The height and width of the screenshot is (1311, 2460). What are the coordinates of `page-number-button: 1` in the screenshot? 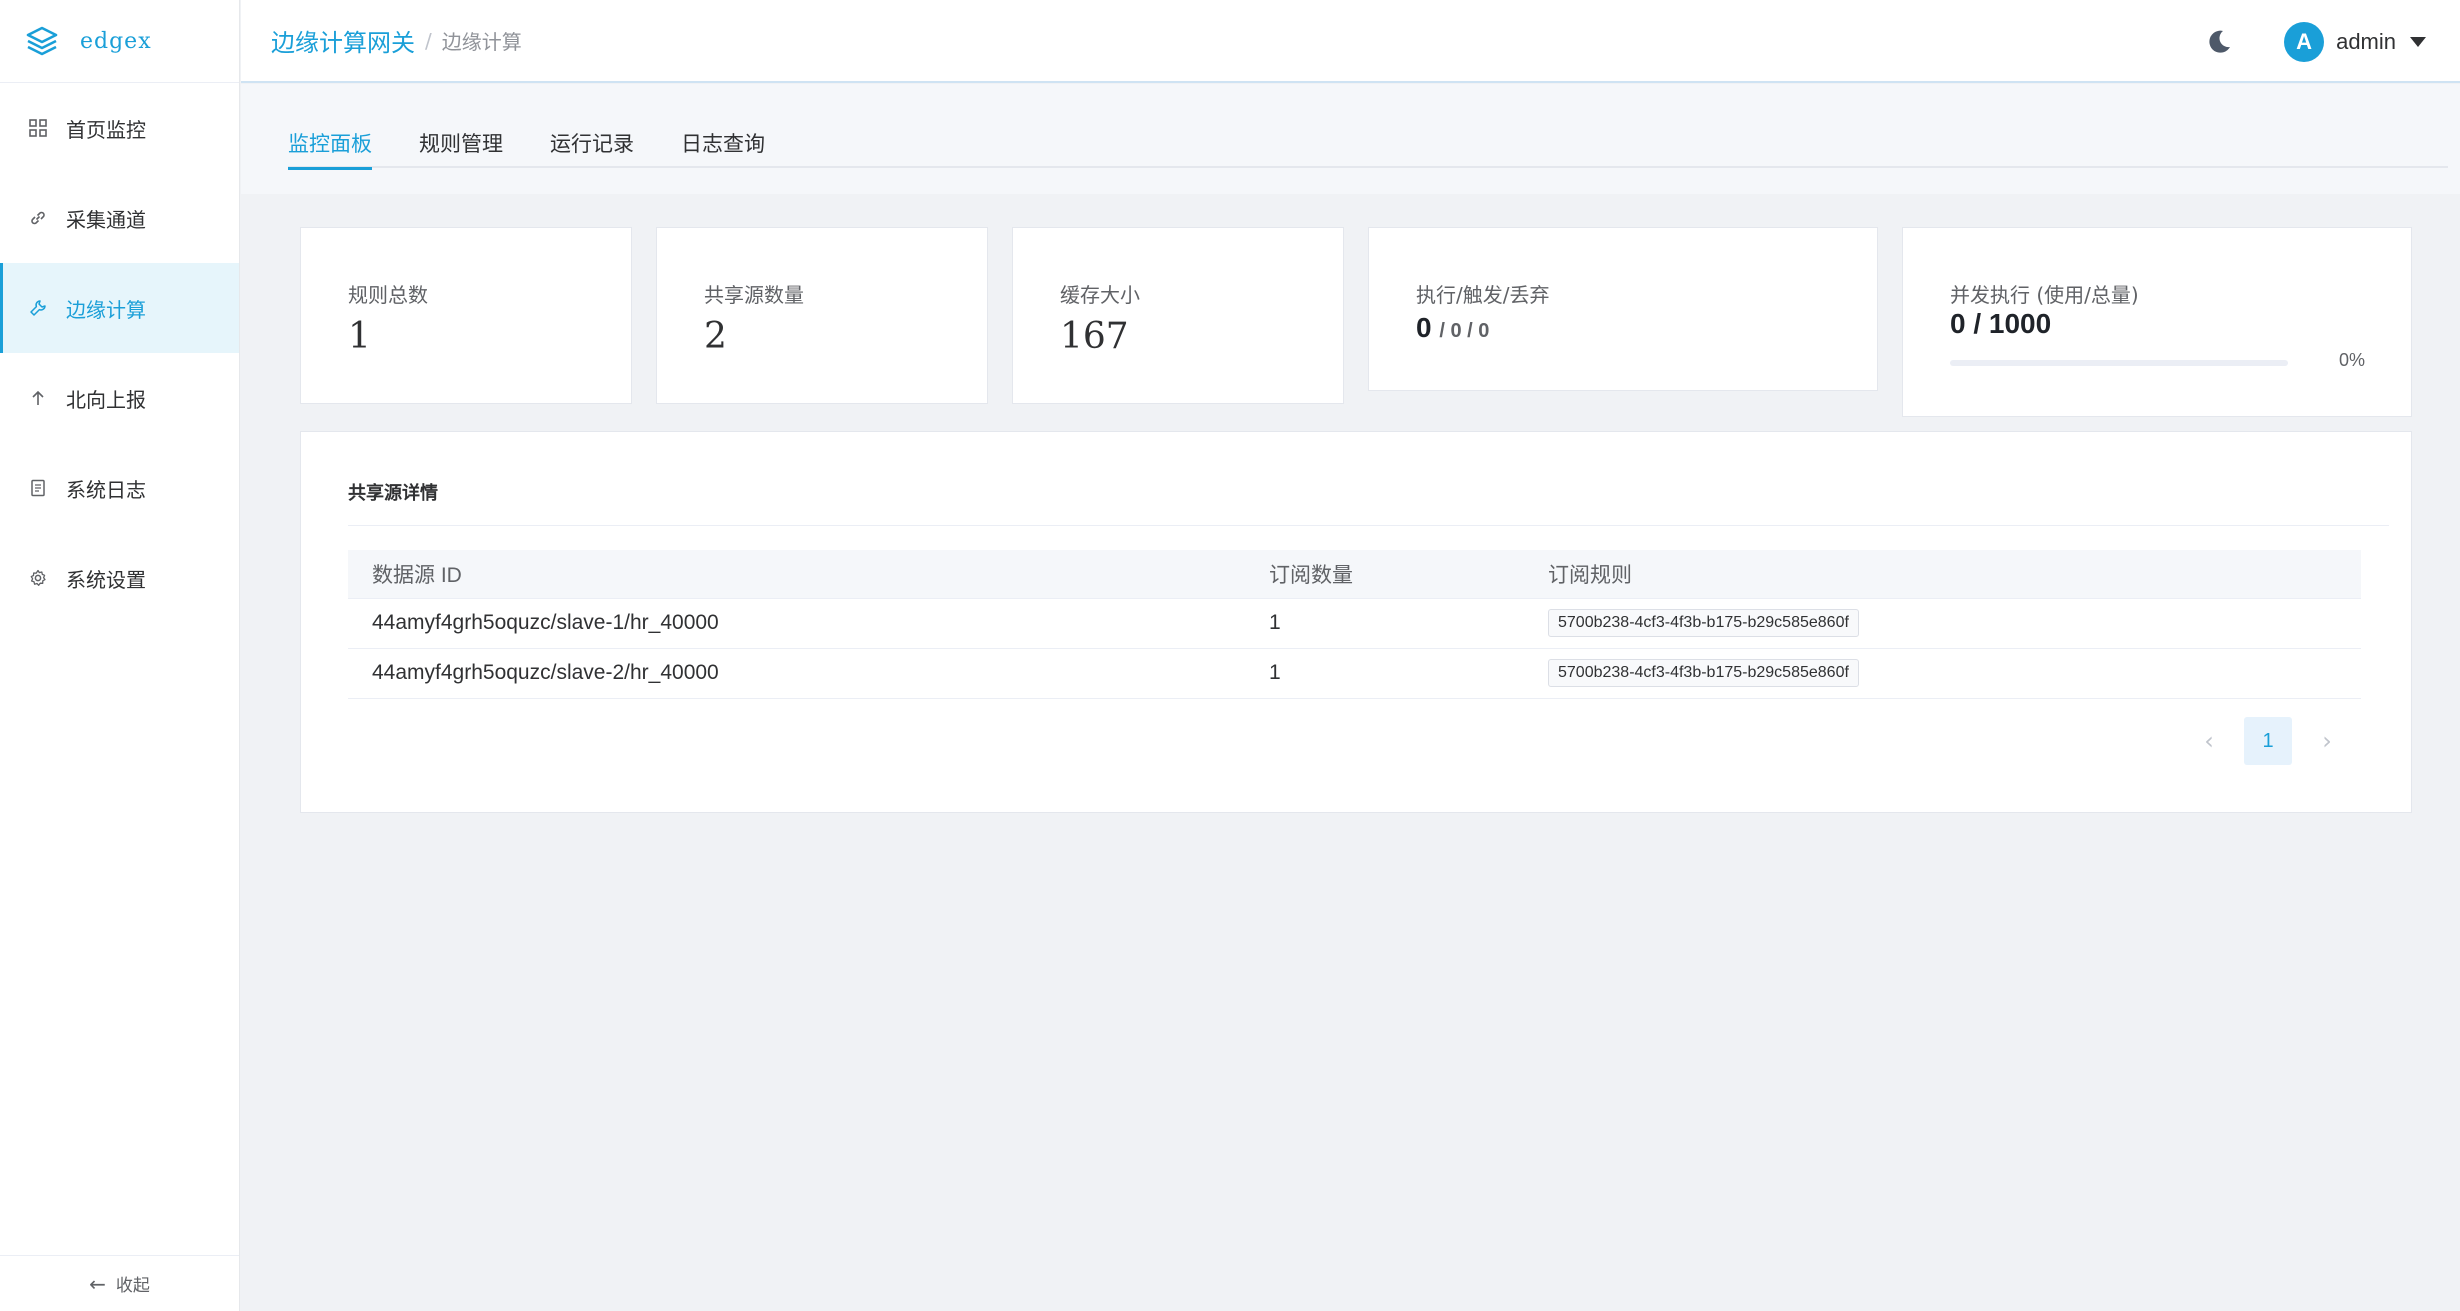 It's located at (2268, 741).